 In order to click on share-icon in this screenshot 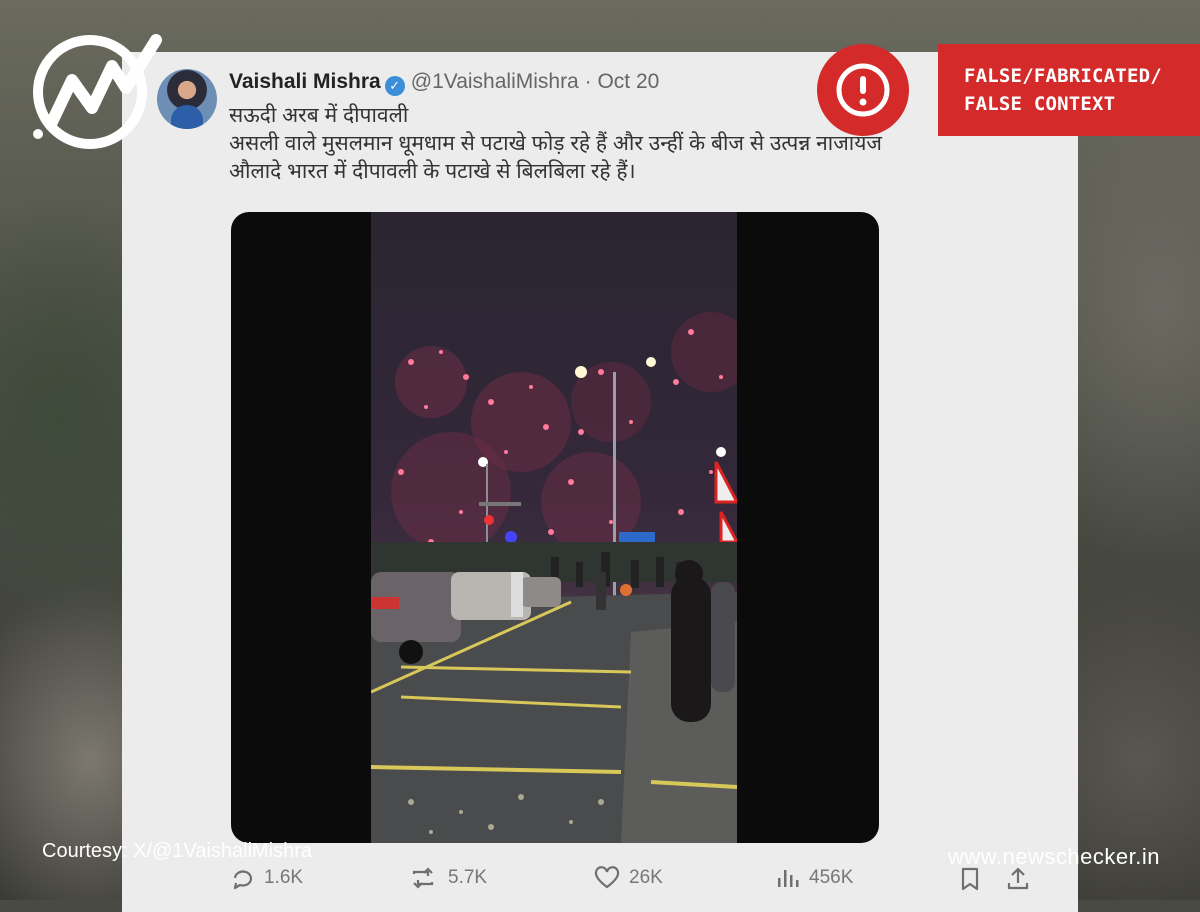, I will do `click(1018, 878)`.